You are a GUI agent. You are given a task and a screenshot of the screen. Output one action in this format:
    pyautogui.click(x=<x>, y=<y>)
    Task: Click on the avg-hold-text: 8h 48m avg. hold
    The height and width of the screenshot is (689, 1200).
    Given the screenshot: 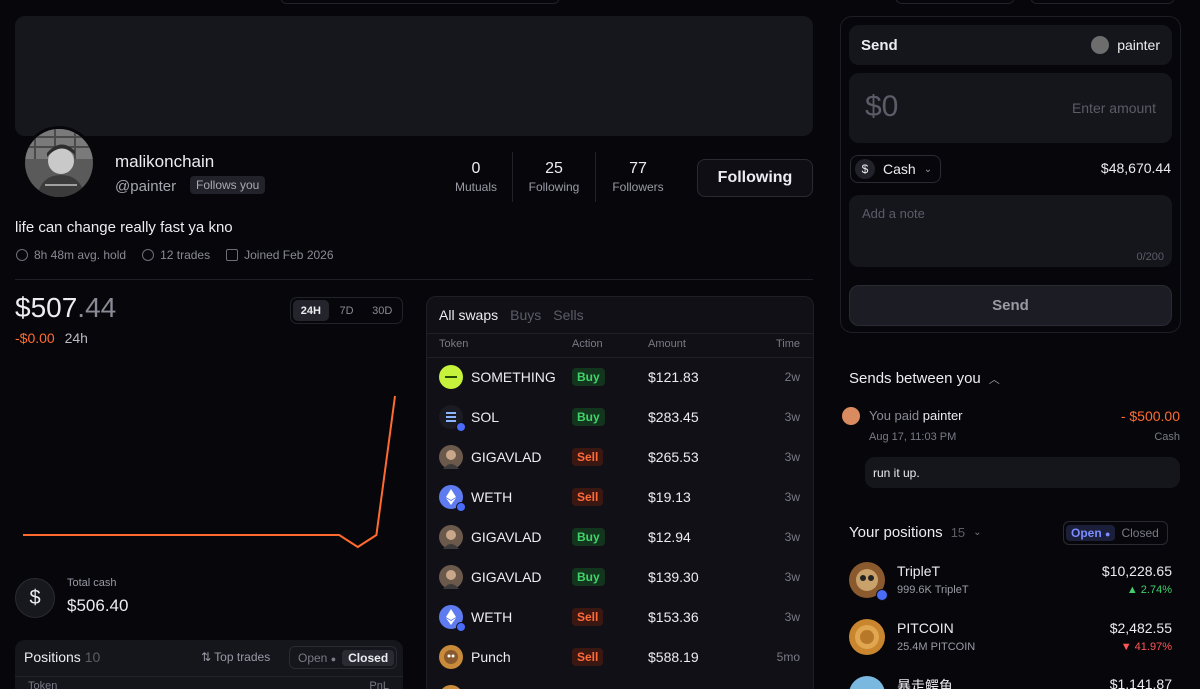 What is the action you would take?
    pyautogui.click(x=80, y=255)
    